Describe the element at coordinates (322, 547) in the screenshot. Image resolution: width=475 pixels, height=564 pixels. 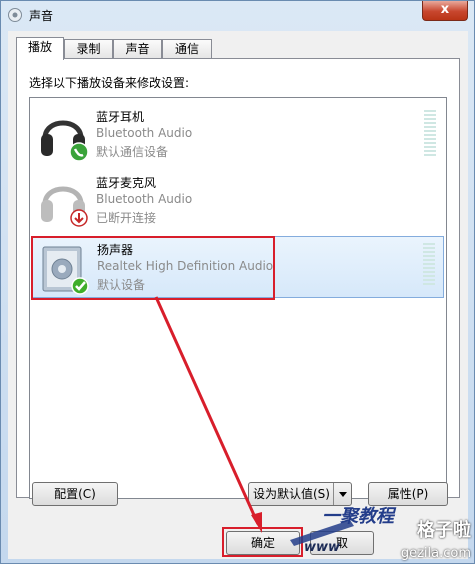
I see `watermark-www: www` at that location.